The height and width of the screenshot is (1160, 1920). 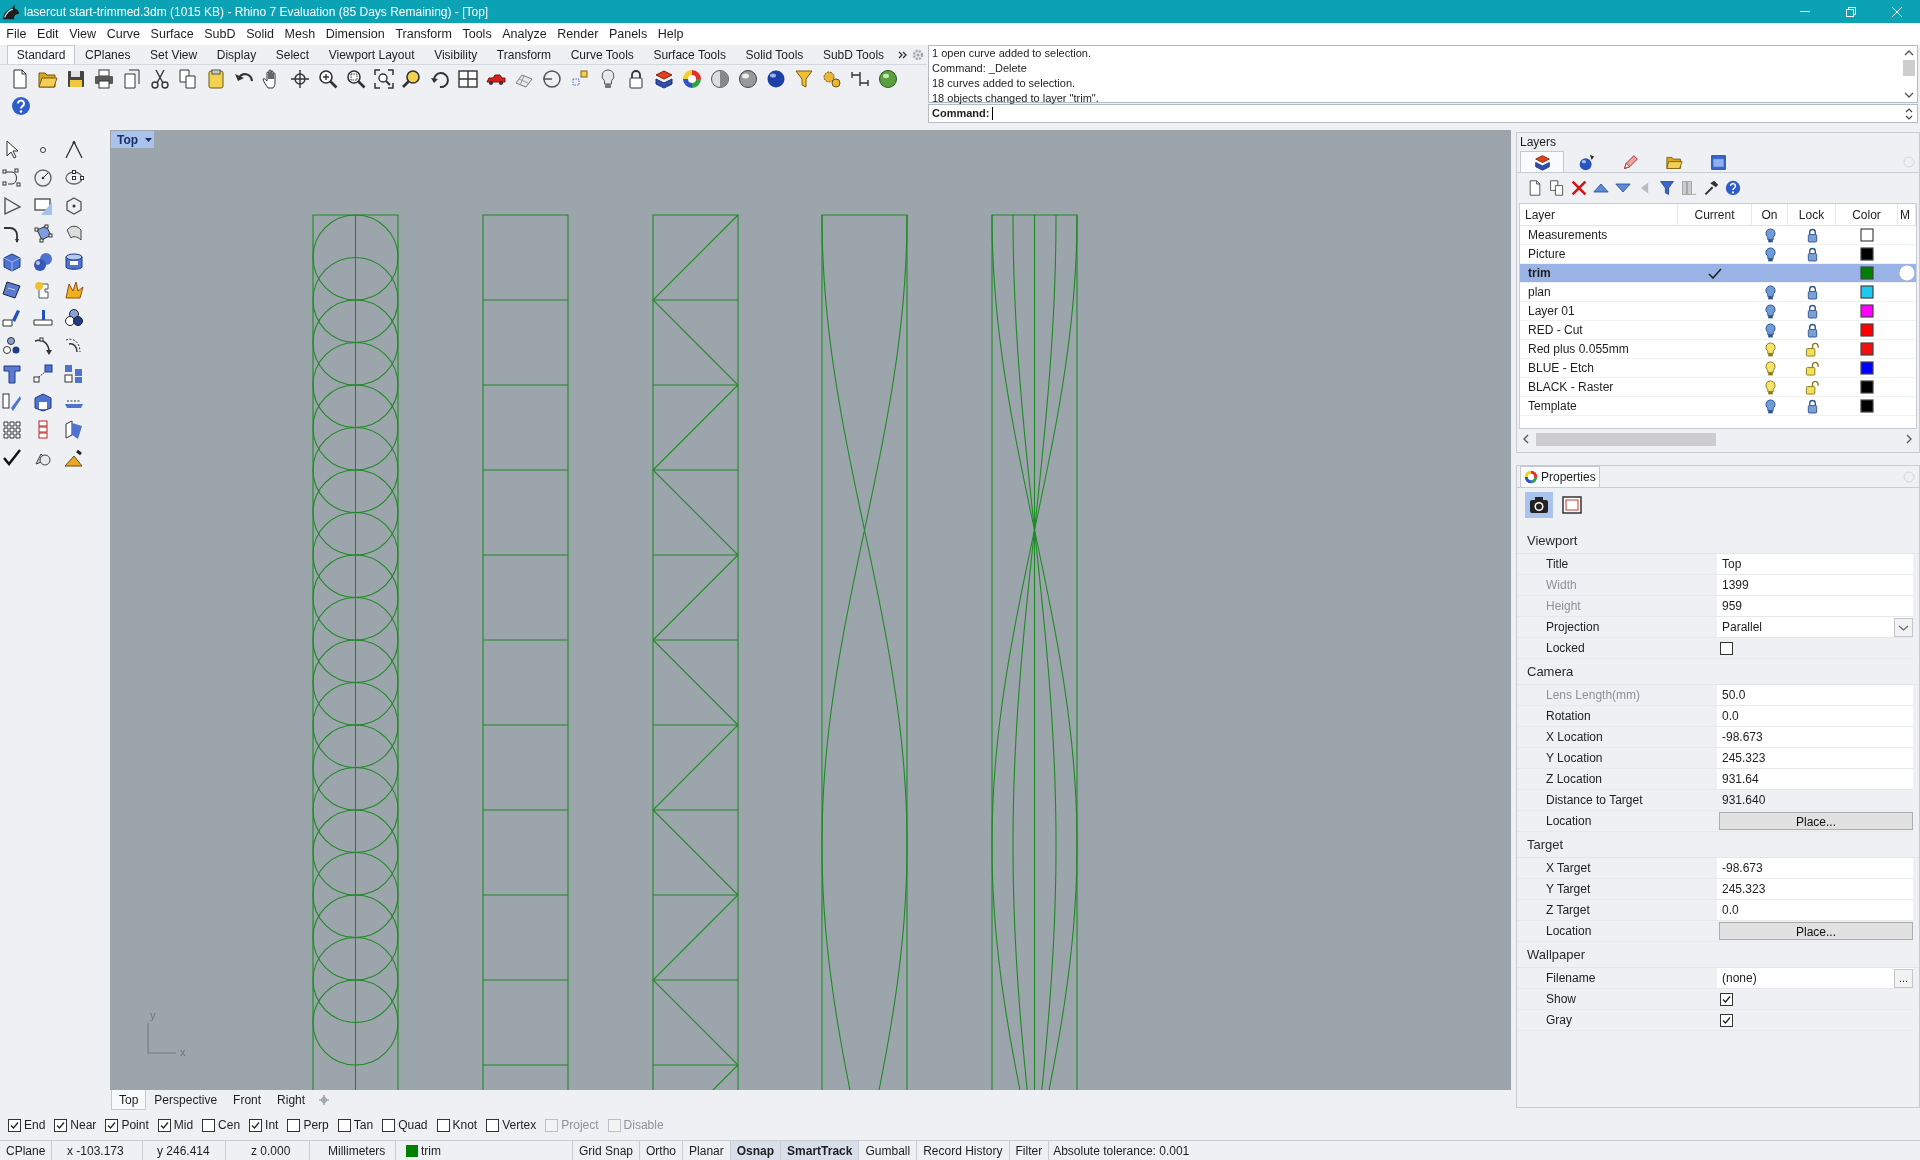 I want to click on glossy-sphere-icon, so click(x=776, y=79).